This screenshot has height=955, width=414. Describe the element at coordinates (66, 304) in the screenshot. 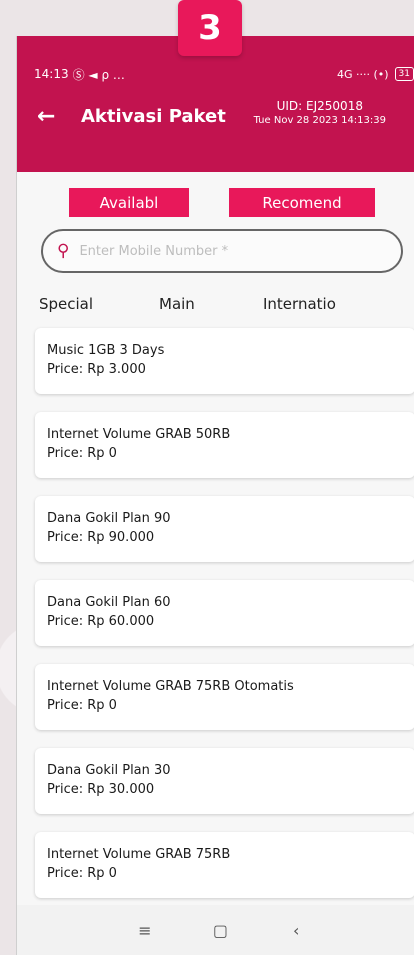

I see `tab-special: Special` at that location.